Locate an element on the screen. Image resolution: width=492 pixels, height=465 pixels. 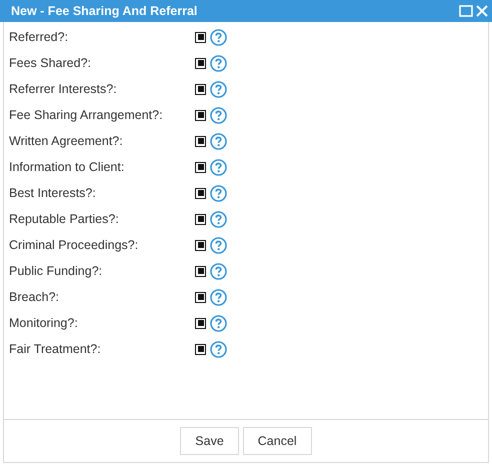
cancel-button: Cancel is located at coordinates (277, 441).